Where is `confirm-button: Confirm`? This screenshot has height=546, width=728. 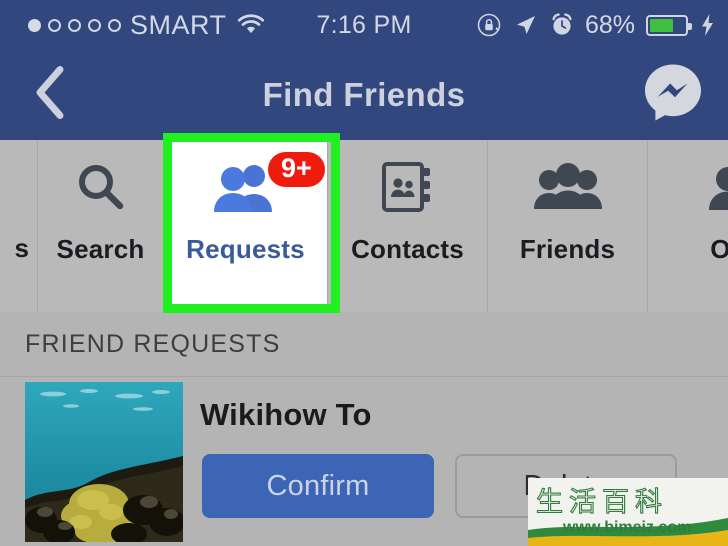
confirm-button: Confirm is located at coordinates (318, 486).